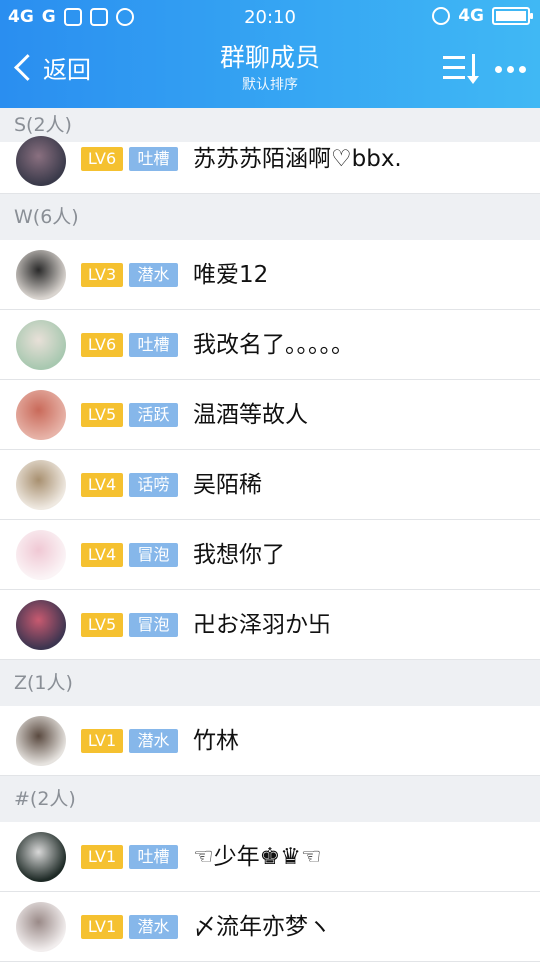  I want to click on member-row: LV1 潜水 竹林, so click(270, 741).